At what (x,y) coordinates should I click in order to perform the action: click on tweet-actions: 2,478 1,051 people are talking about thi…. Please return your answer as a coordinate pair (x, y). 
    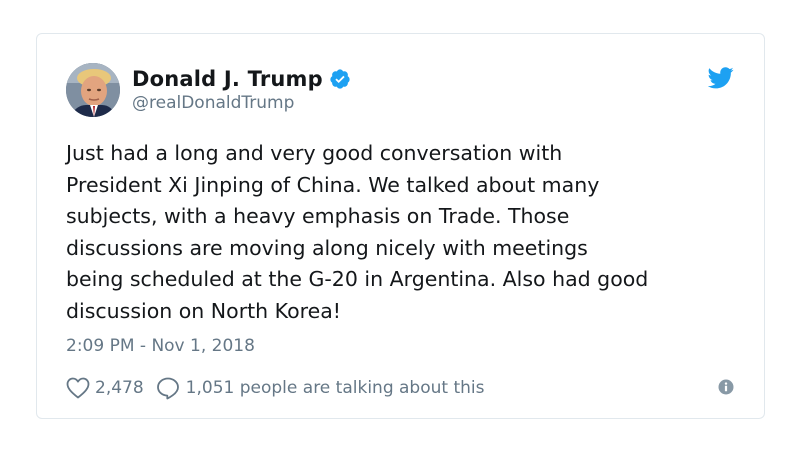
    Looking at the image, I should click on (400, 388).